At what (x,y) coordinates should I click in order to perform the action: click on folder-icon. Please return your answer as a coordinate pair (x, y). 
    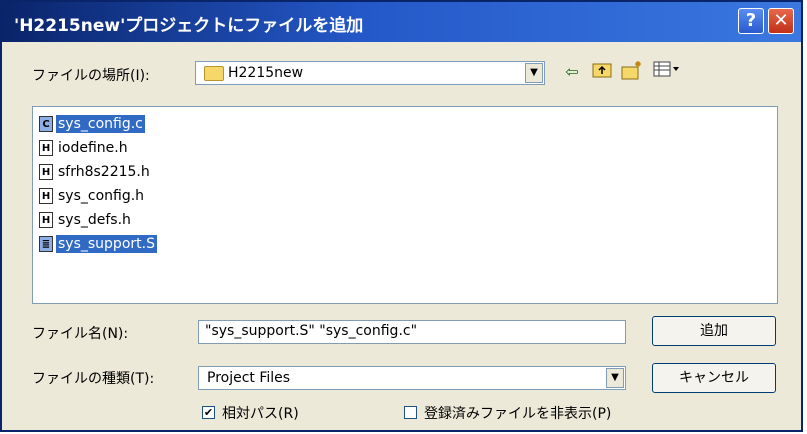
    Looking at the image, I should click on (214, 73).